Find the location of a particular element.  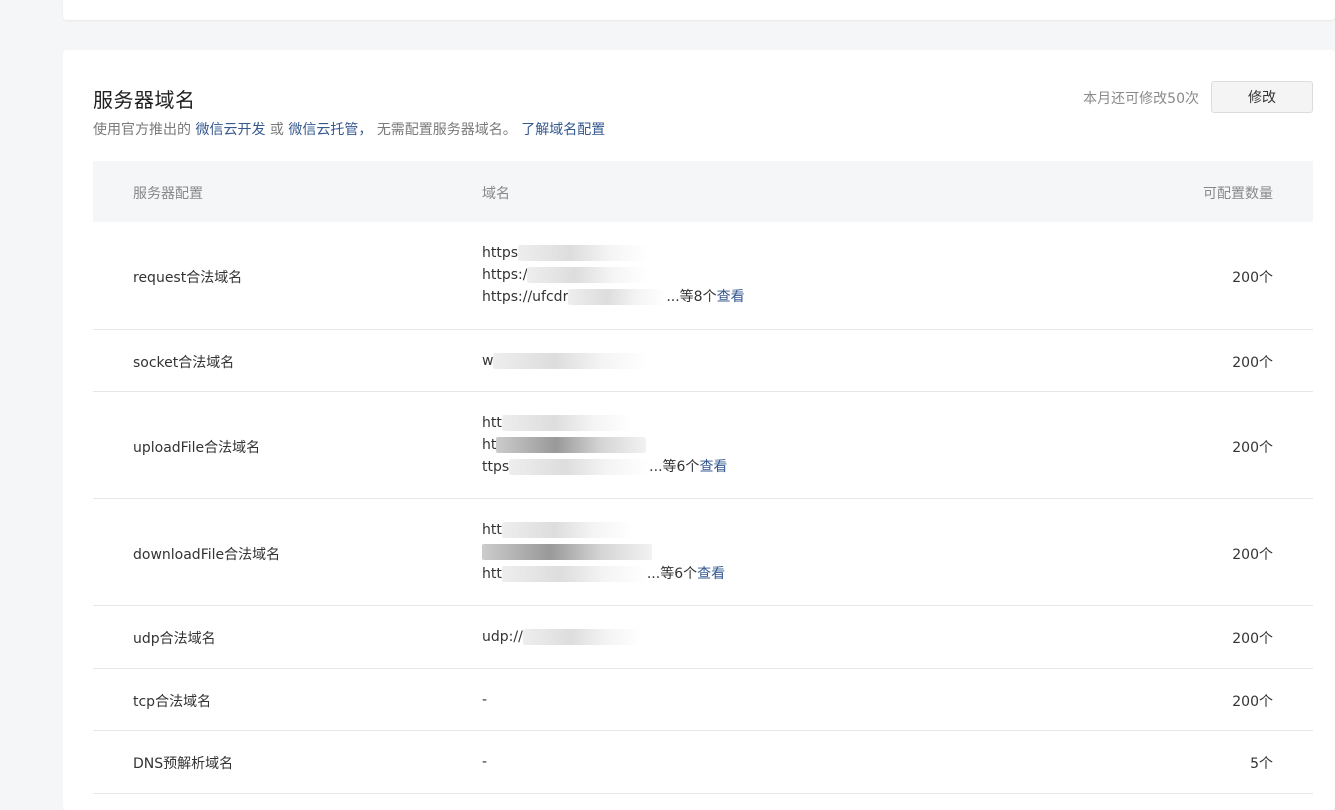

quota-text: 本月还可修改50次 is located at coordinates (1141, 99).